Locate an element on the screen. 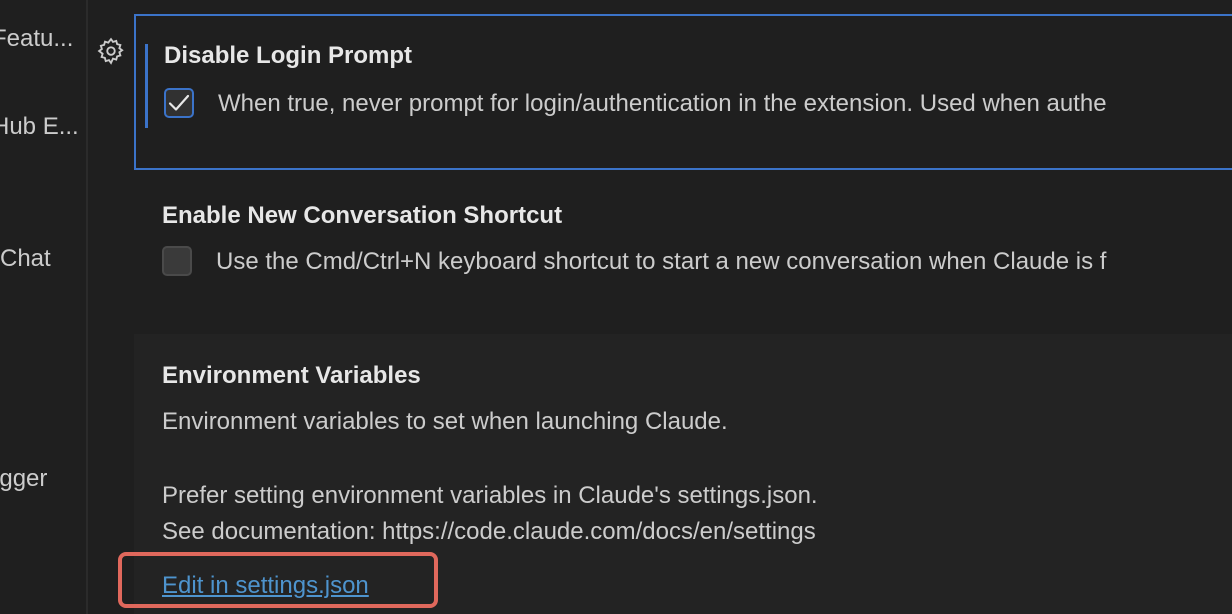 The width and height of the screenshot is (1232, 614). setting-title: Disable Login Prompt is located at coordinates (288, 55).